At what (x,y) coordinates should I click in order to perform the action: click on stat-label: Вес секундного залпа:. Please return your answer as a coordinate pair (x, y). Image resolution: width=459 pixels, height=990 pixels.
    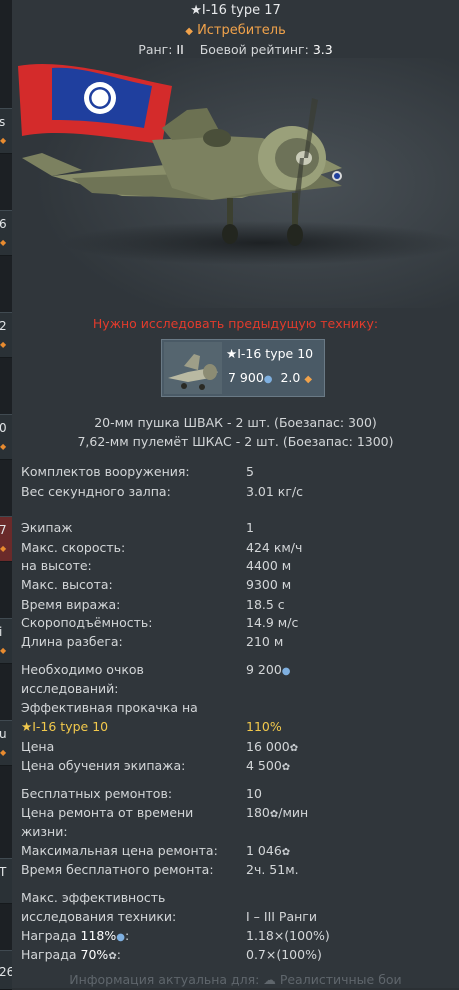
    Looking at the image, I should click on (96, 491).